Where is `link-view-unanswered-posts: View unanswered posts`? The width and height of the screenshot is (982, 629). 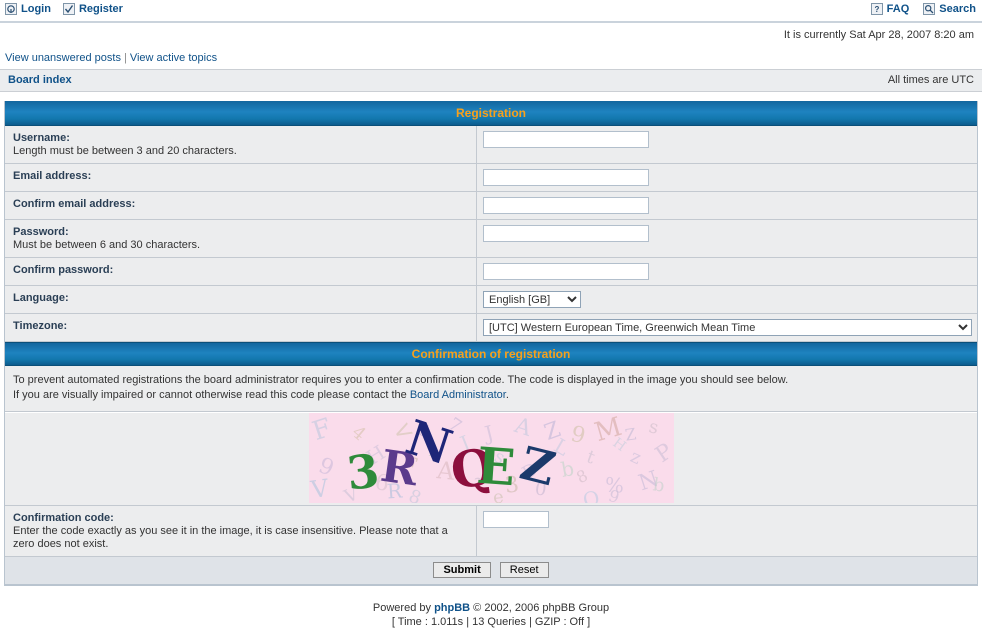
link-view-unanswered-posts: View unanswered posts is located at coordinates (63, 58).